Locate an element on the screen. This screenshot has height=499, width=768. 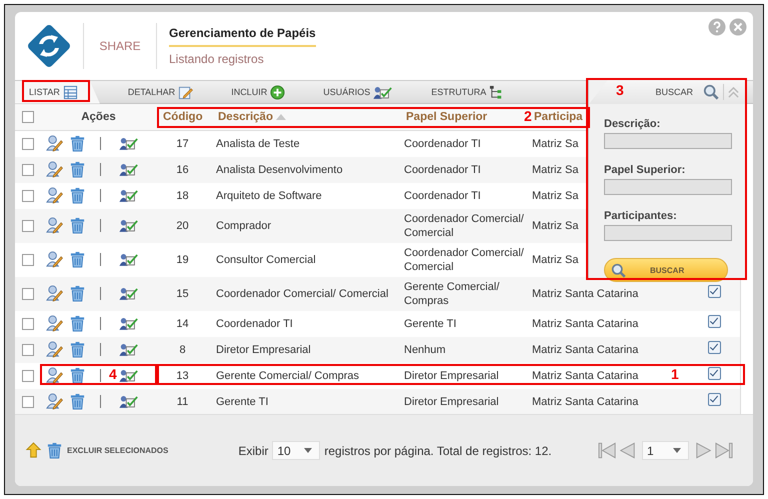
show-label: Exibir is located at coordinates (253, 451).